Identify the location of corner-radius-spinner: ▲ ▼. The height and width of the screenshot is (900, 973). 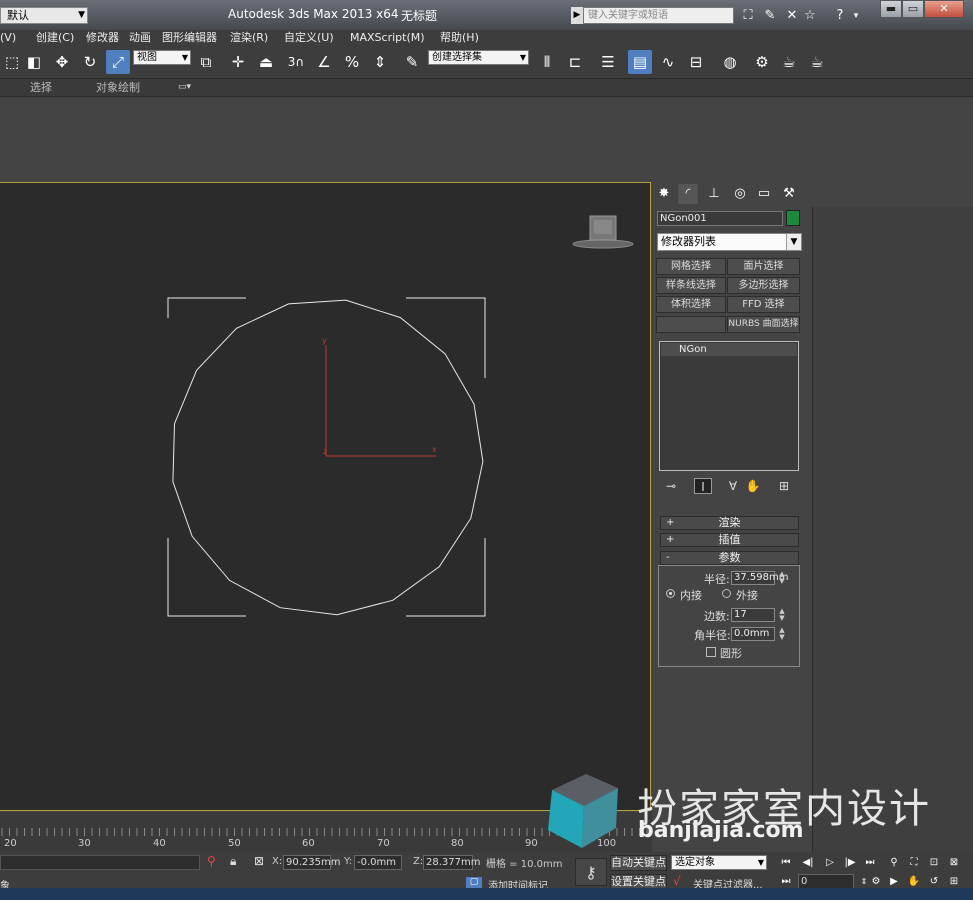
(782, 634).